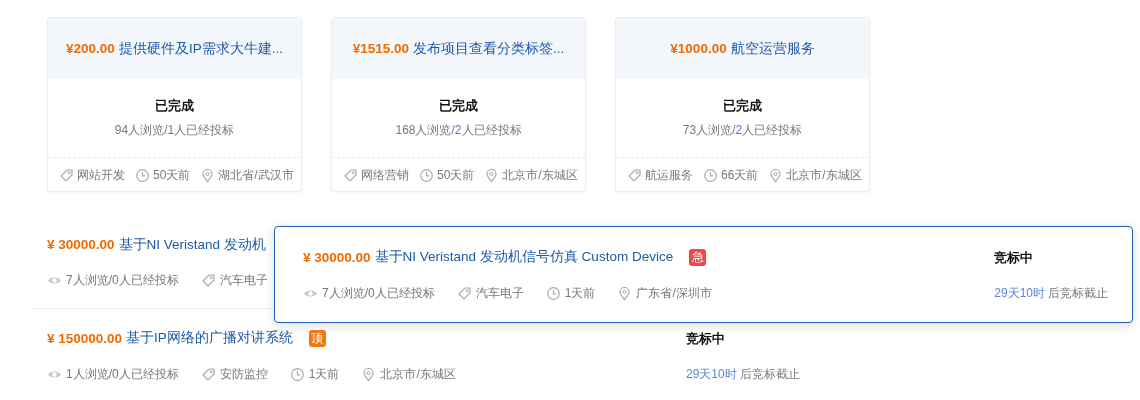 The width and height of the screenshot is (1140, 400). Describe the element at coordinates (101, 175) in the screenshot. I see `meta-text: 网站开发` at that location.